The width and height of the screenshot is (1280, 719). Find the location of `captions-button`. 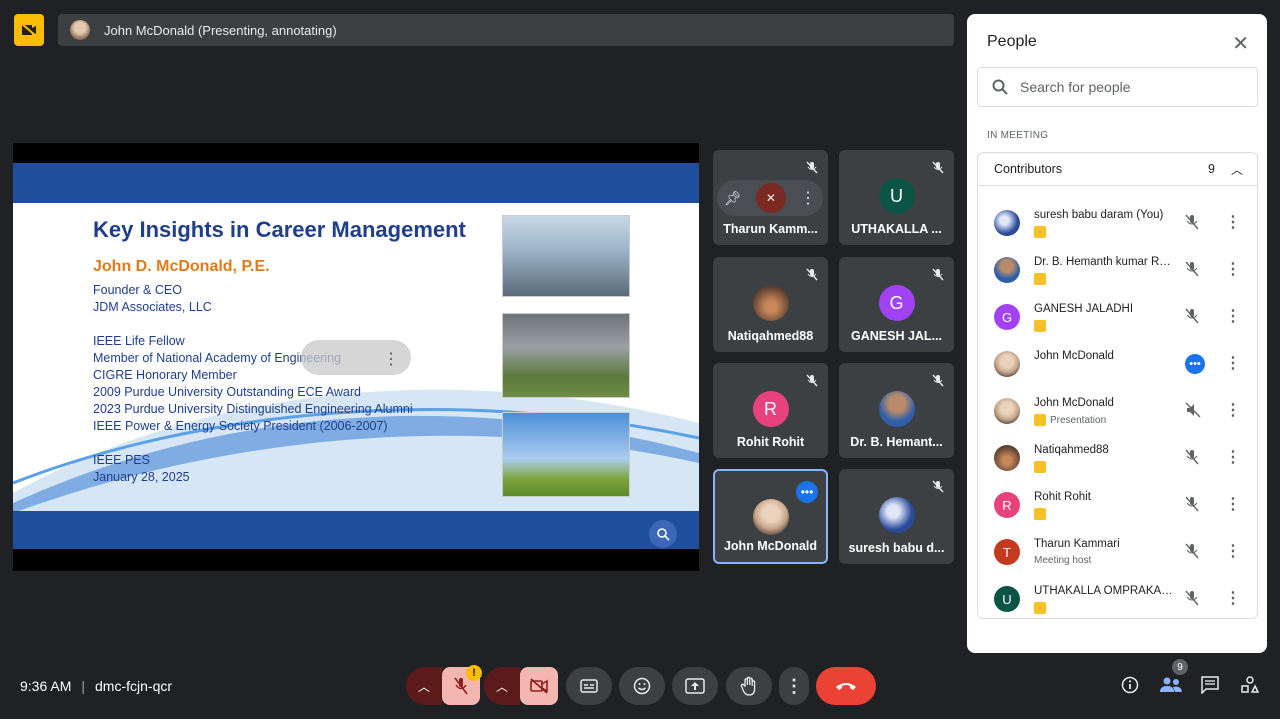

captions-button is located at coordinates (589, 686).